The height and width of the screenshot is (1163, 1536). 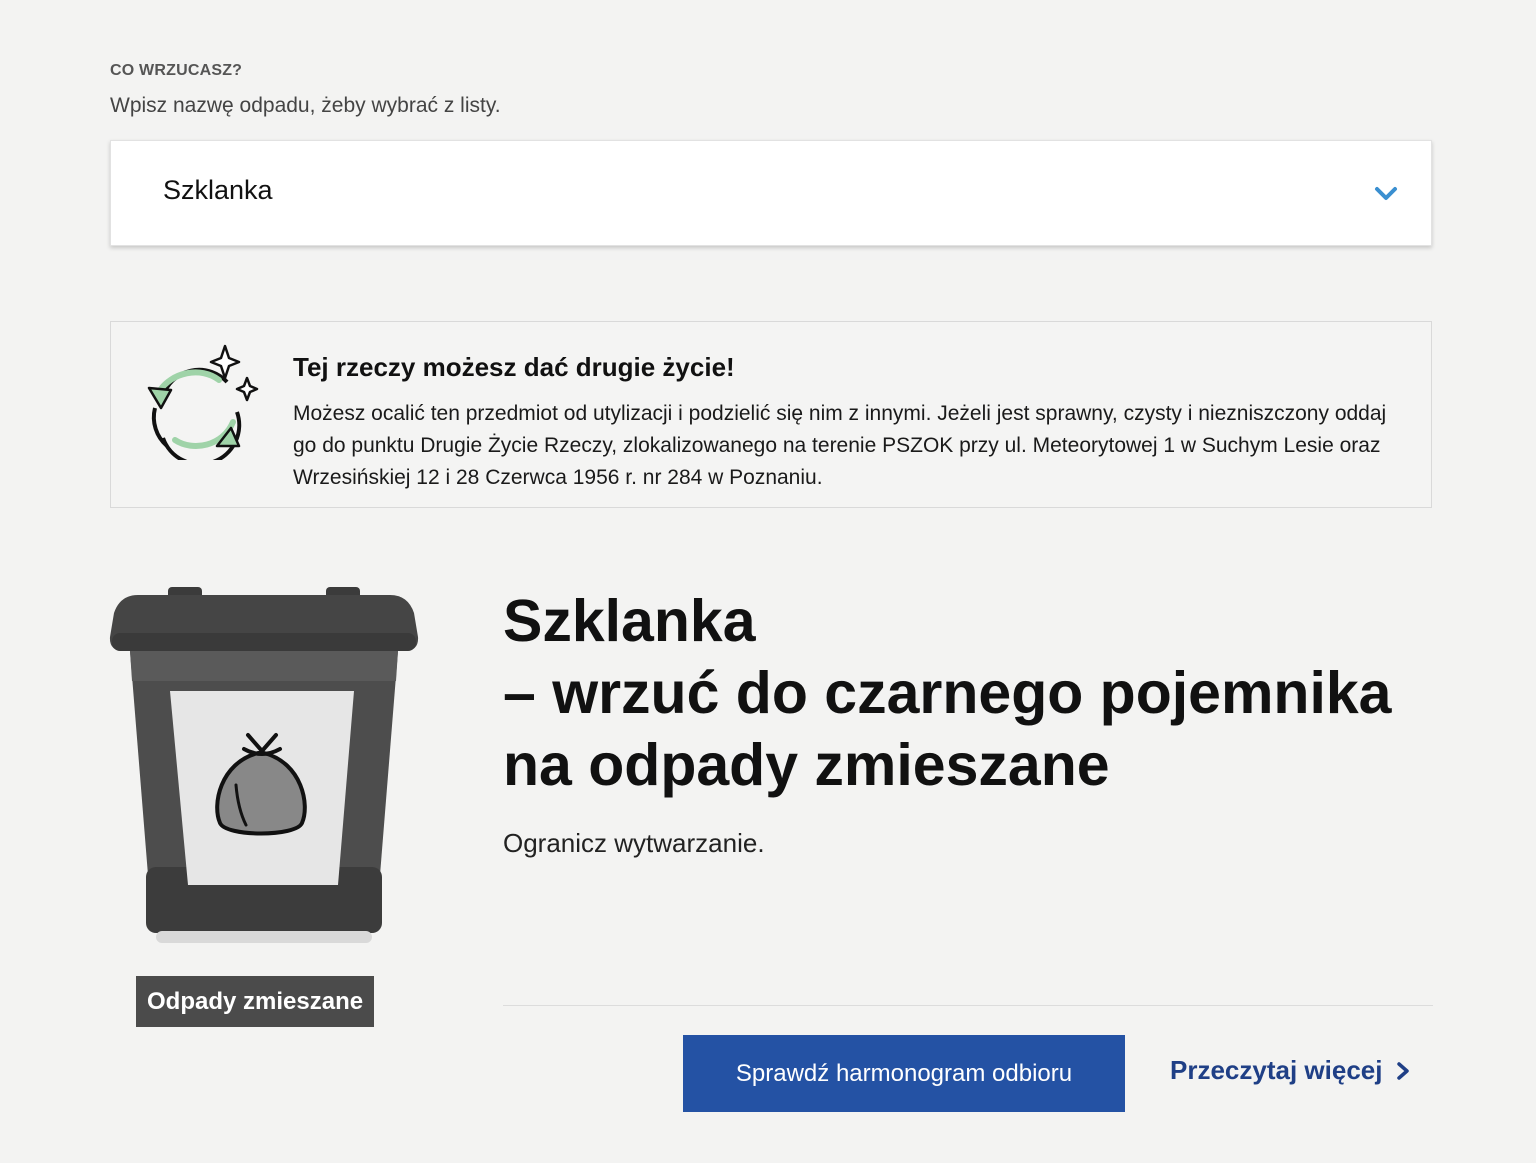 I want to click on helper-text: Wpisz nazwę odpadu, żeby wybrać z listy., so click(x=305, y=105).